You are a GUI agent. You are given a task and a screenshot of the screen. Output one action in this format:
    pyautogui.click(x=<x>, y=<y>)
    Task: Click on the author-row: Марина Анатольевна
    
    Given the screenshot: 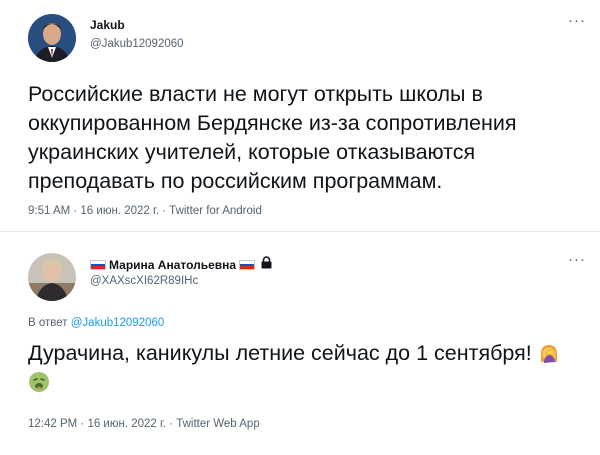 What is the action you would take?
    pyautogui.click(x=181, y=265)
    